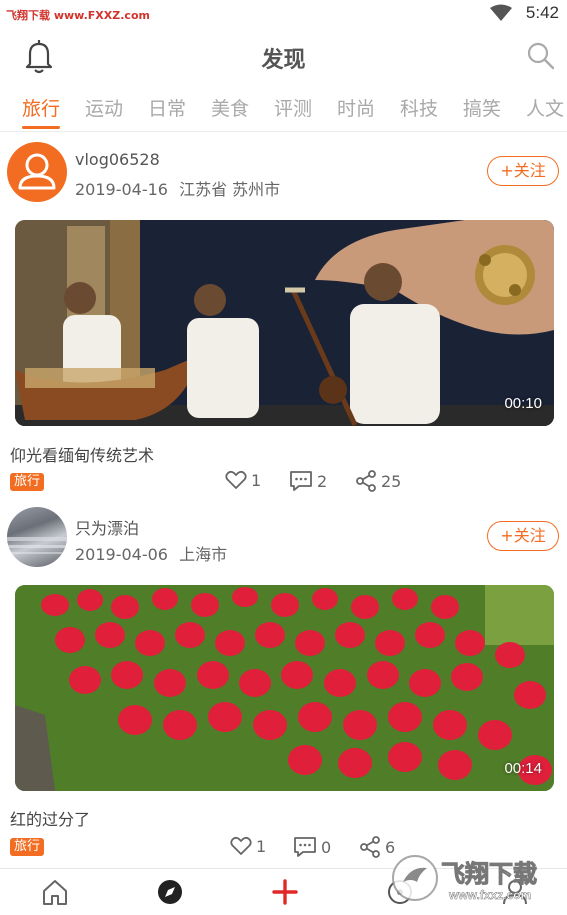 The height and width of the screenshot is (915, 567). What do you see at coordinates (170, 892) in the screenshot?
I see `compass-icon` at bounding box center [170, 892].